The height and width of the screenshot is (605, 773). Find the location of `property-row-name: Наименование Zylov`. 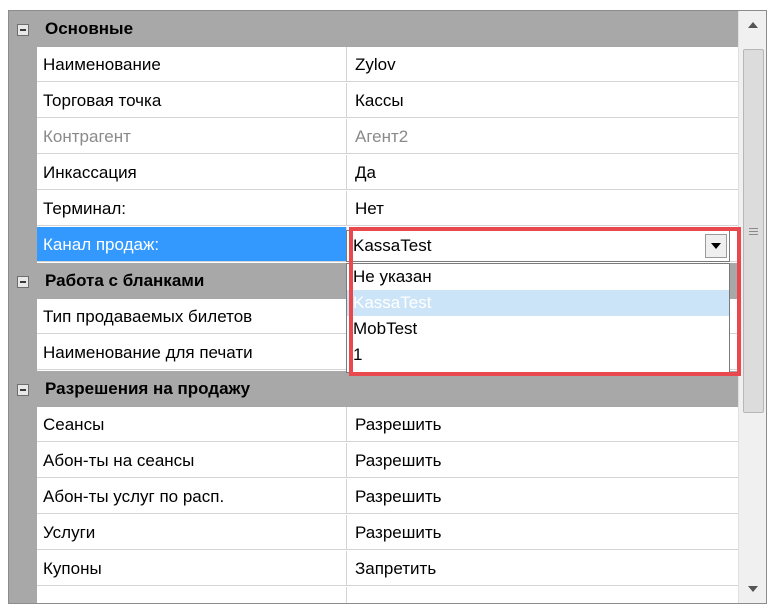

property-row-name: Наименование Zylov is located at coordinates (373, 65).